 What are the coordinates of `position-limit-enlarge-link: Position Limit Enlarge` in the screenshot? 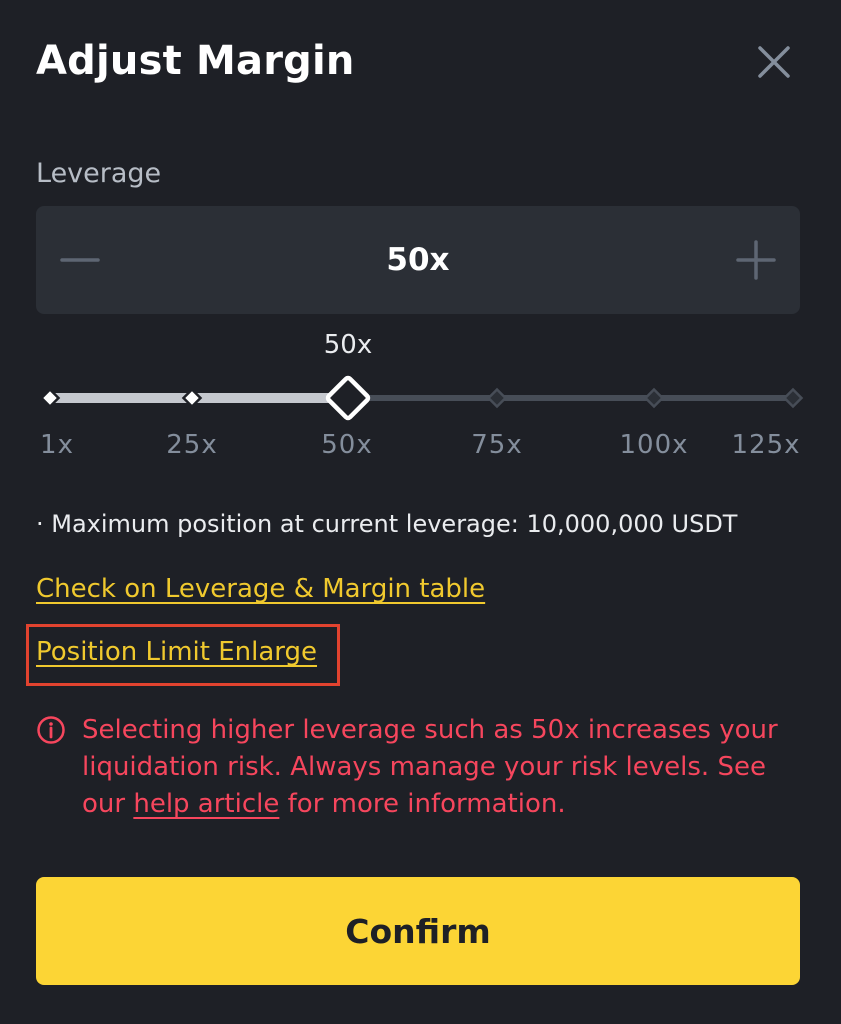 It's located at (176, 652).